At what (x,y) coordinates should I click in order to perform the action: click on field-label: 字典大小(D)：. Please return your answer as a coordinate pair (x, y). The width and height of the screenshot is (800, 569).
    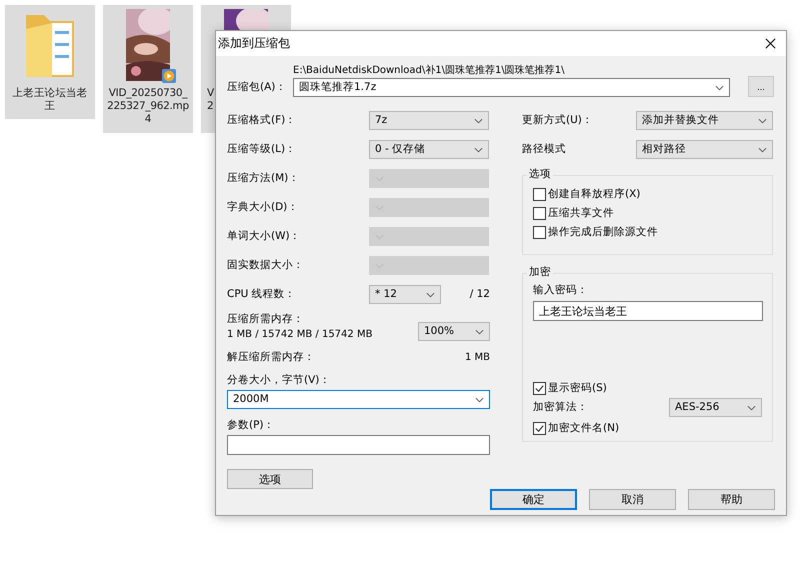
    Looking at the image, I should click on (263, 207).